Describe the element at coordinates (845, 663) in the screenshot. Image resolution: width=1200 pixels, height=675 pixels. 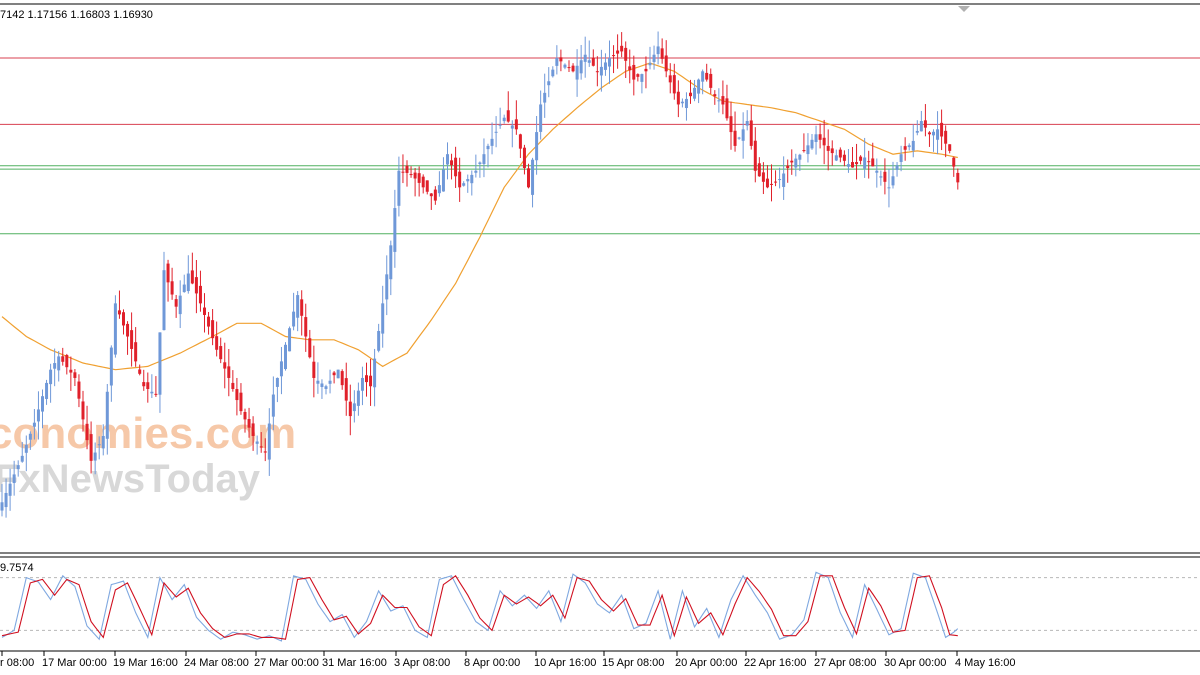
I see `x-tick-label: 27 Apr 08:00` at that location.